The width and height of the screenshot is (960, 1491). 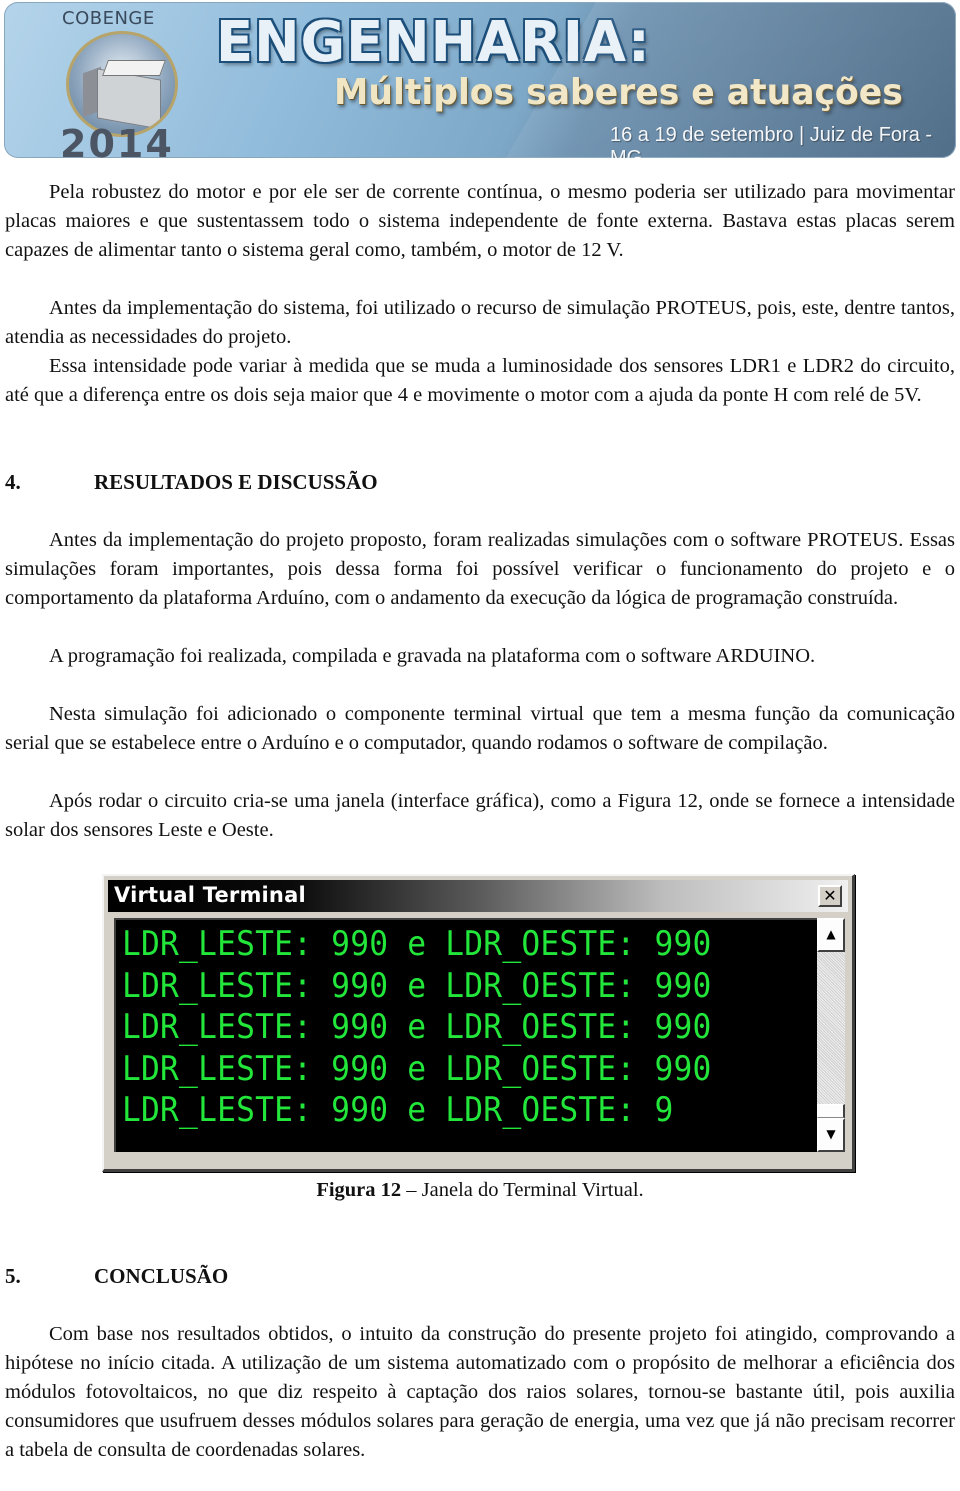 I want to click on section-number: 5., so click(x=13, y=1276).